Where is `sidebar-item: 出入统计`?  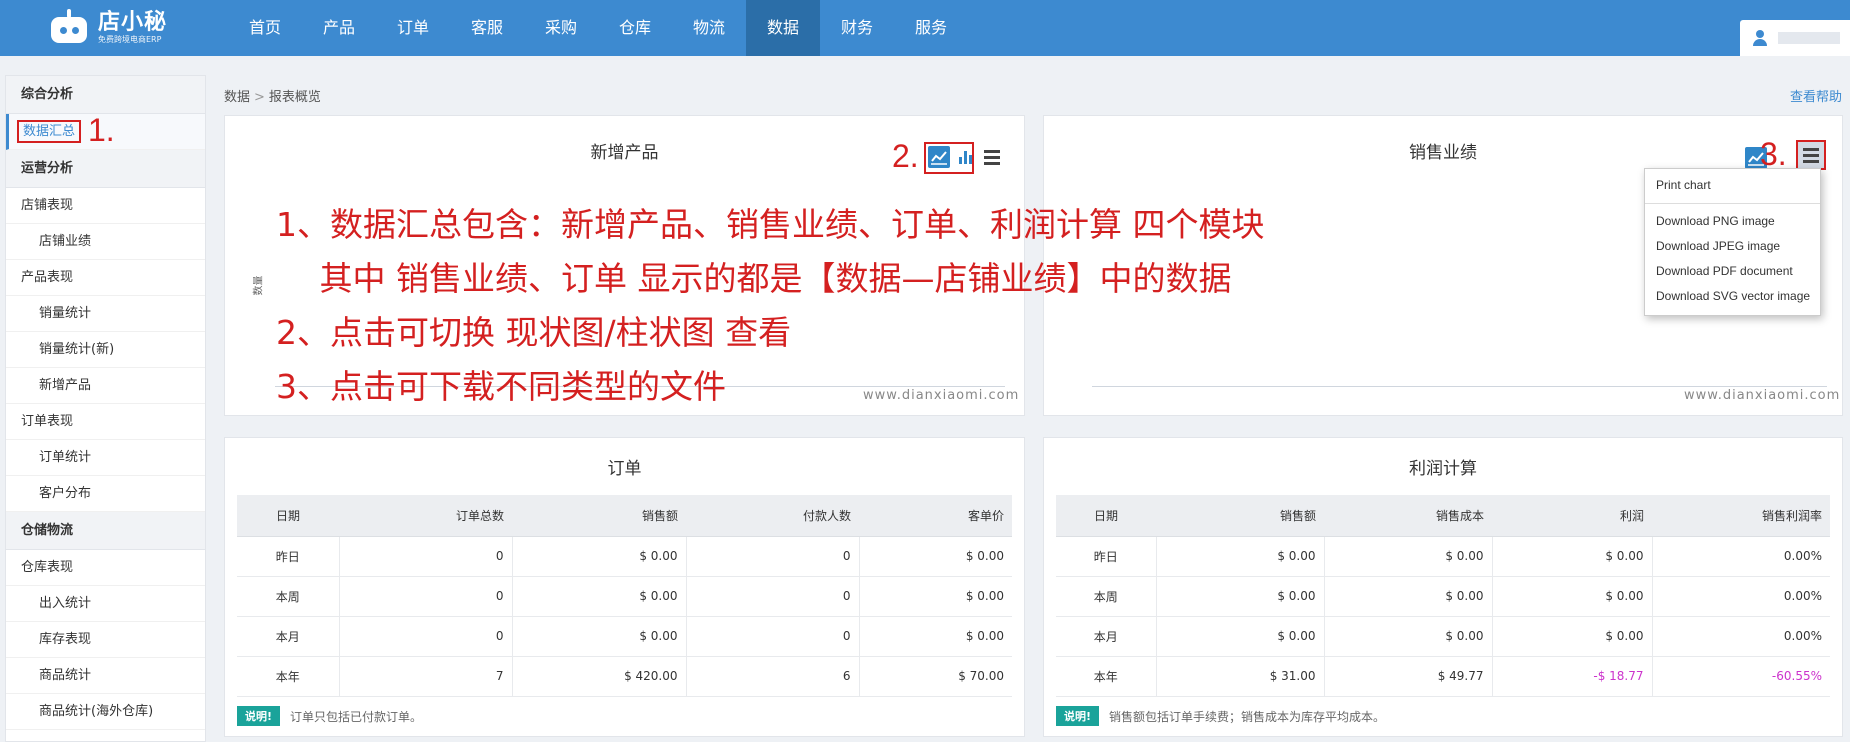 sidebar-item: 出入统计 is located at coordinates (105, 604).